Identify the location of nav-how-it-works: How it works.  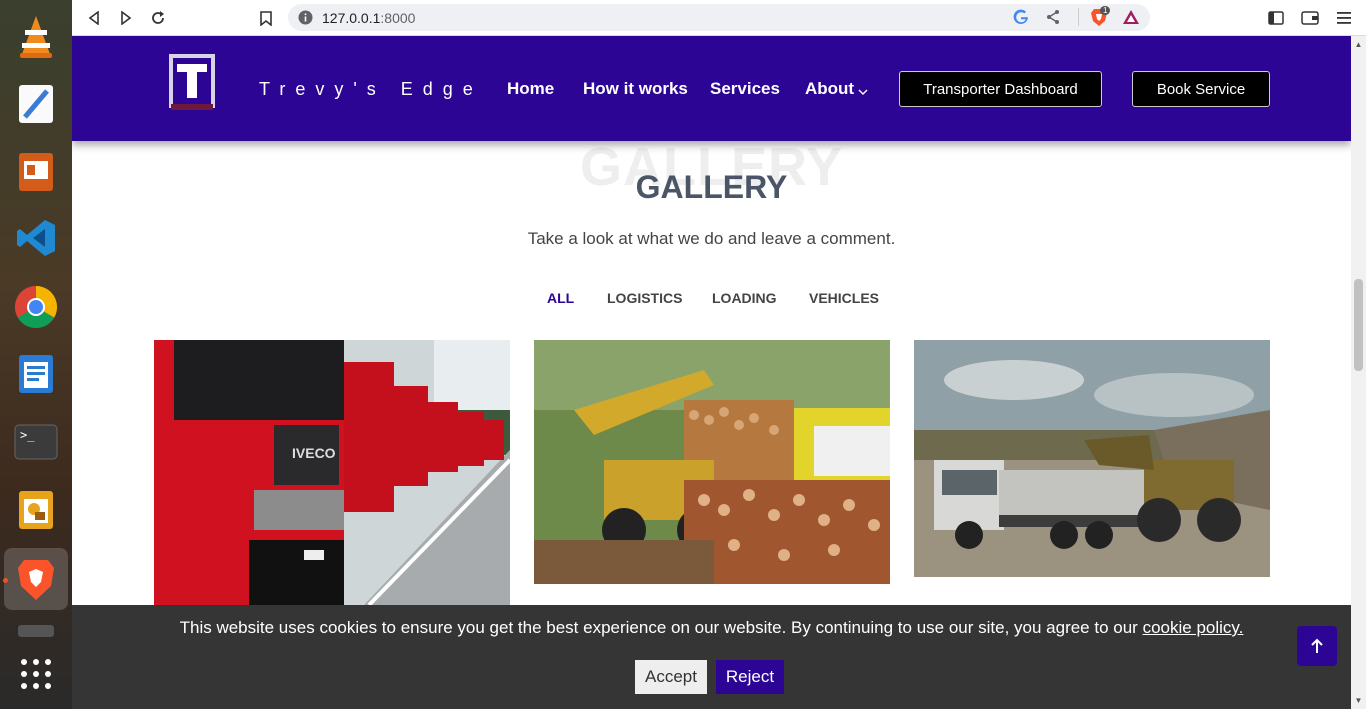
(635, 89).